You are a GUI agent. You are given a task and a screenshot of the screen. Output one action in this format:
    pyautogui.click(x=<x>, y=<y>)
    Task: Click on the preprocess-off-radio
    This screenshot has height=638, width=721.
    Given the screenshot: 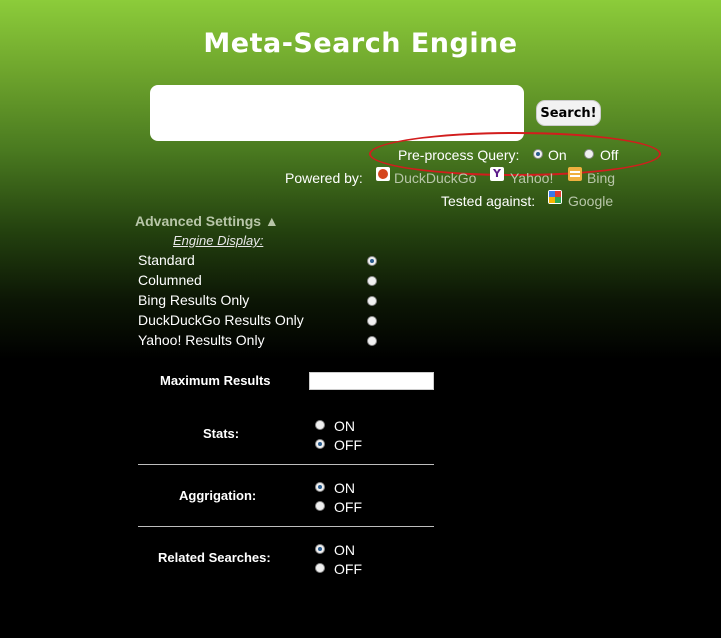 What is the action you would take?
    pyautogui.click(x=589, y=154)
    